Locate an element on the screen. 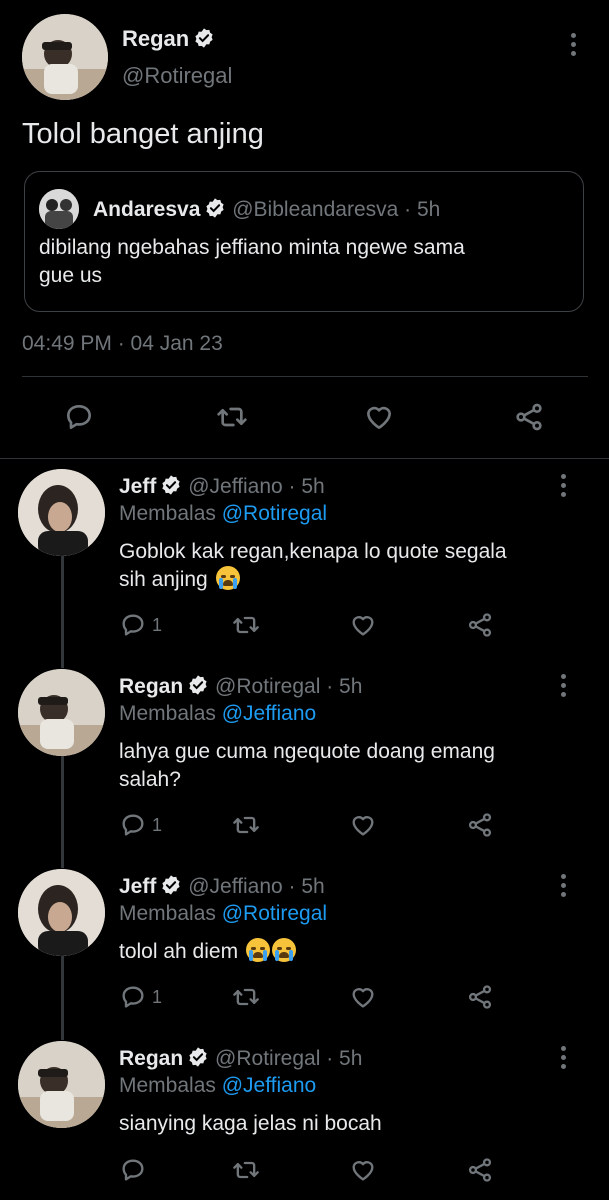 The width and height of the screenshot is (609, 1200). reply-text-line2: salah? is located at coordinates (150, 779).